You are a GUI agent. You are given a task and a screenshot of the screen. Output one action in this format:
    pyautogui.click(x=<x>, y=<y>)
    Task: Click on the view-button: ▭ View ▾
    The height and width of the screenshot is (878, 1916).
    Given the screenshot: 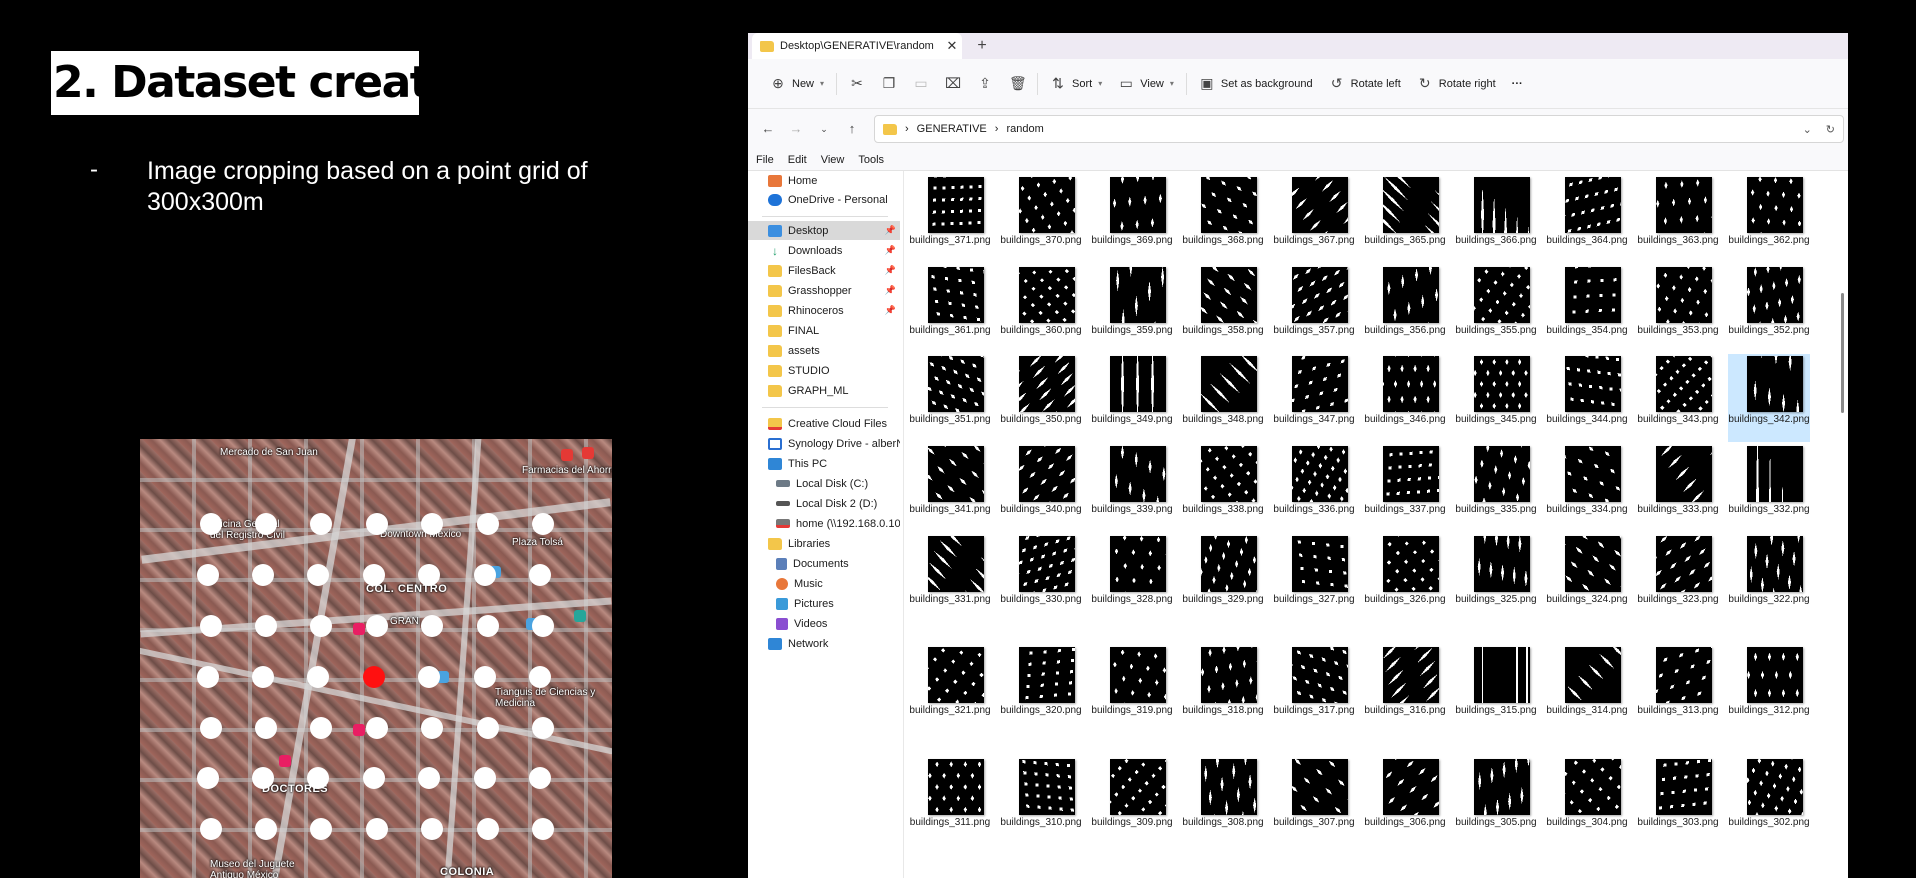 What is the action you would take?
    pyautogui.click(x=1146, y=84)
    